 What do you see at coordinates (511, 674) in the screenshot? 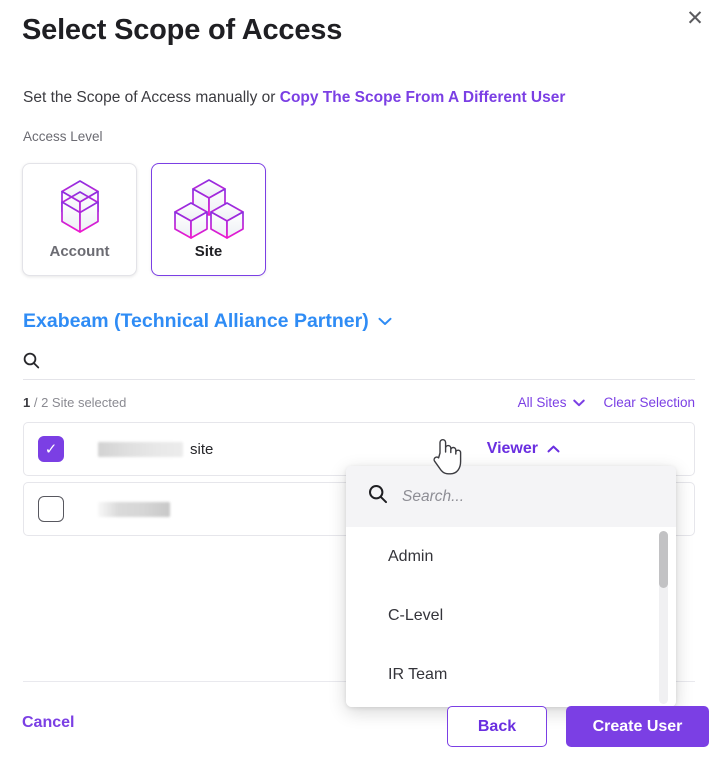
I see `role-option-ir-team: IR Team` at bounding box center [511, 674].